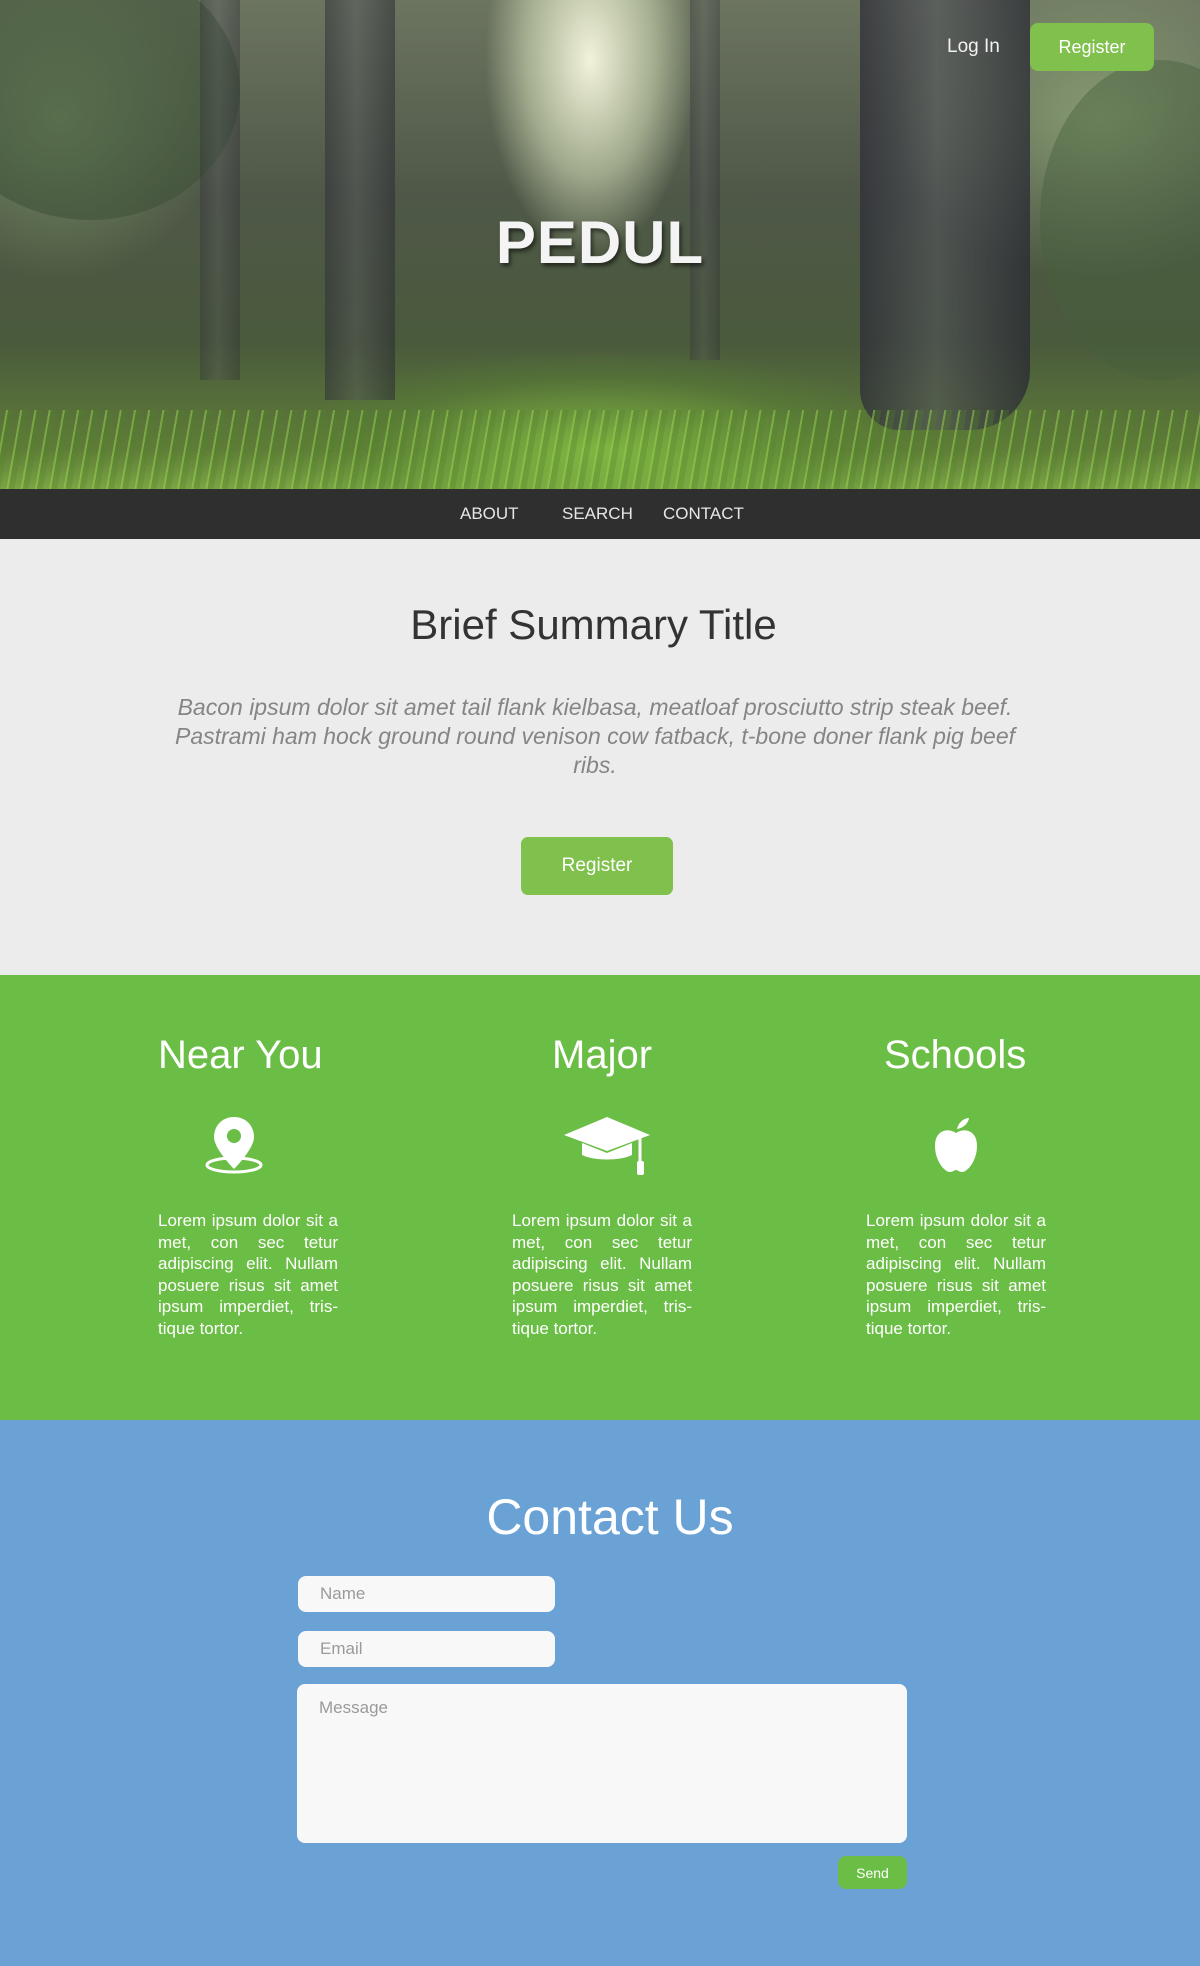 The width and height of the screenshot is (1200, 1966). Describe the element at coordinates (600, 449) in the screenshot. I see `hero-grass` at that location.